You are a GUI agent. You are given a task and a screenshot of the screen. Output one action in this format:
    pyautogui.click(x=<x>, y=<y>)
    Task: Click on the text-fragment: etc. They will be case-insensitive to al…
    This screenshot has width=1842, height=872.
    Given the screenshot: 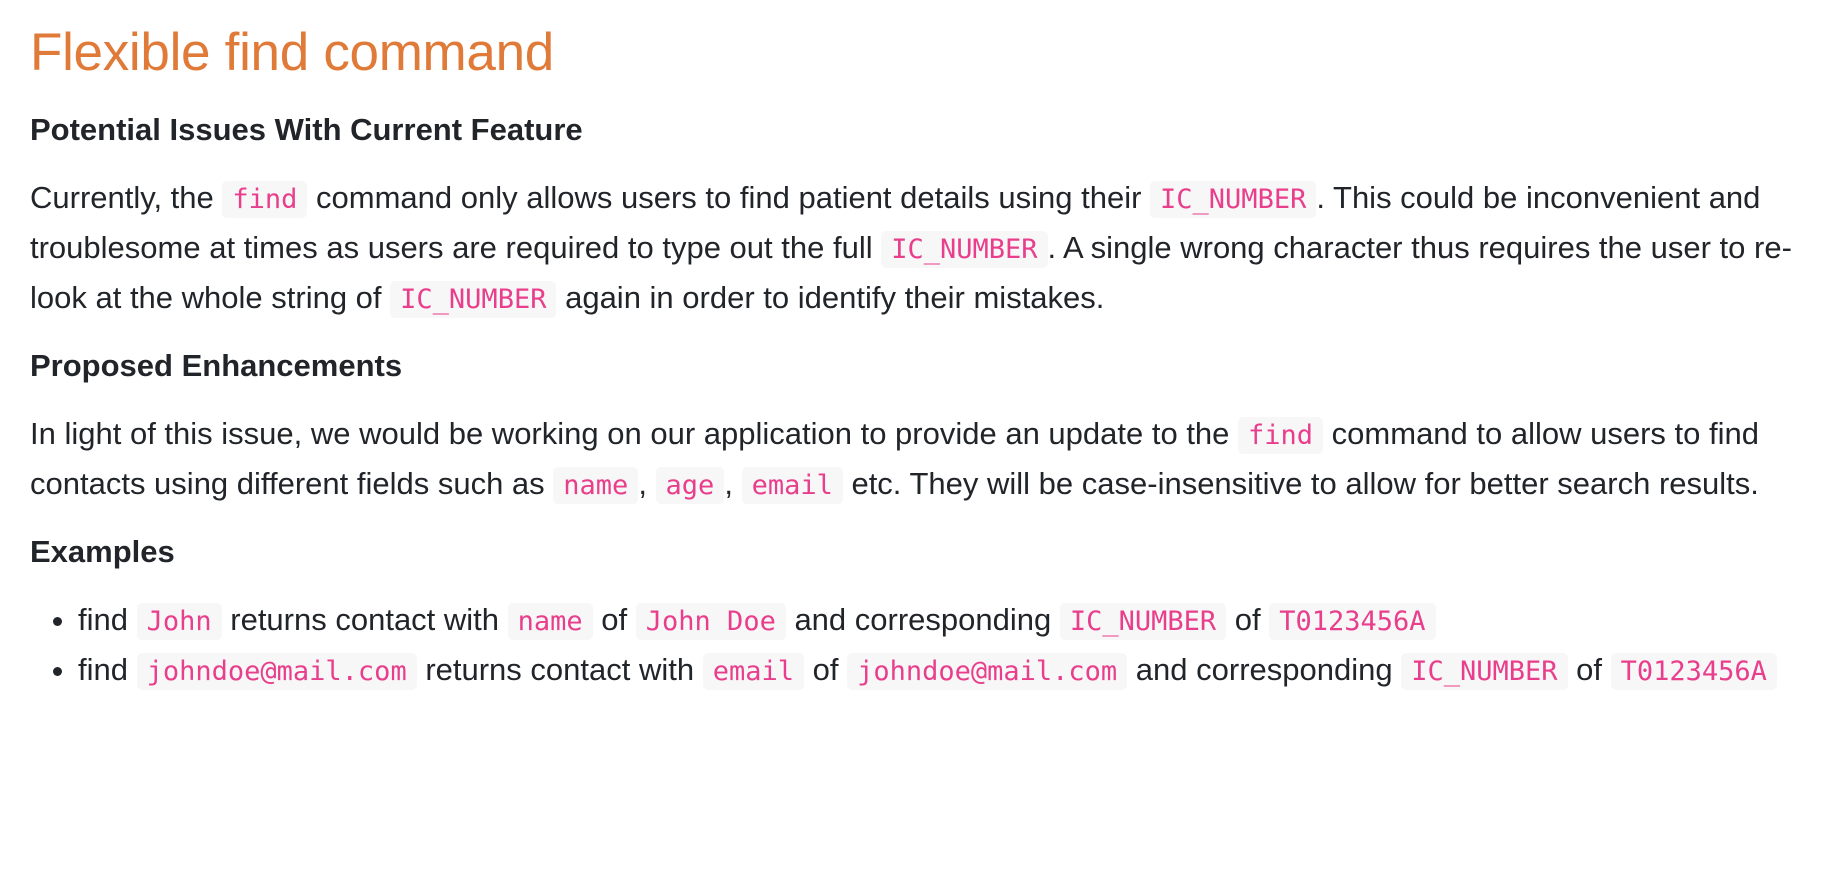 What is the action you would take?
    pyautogui.click(x=1300, y=483)
    